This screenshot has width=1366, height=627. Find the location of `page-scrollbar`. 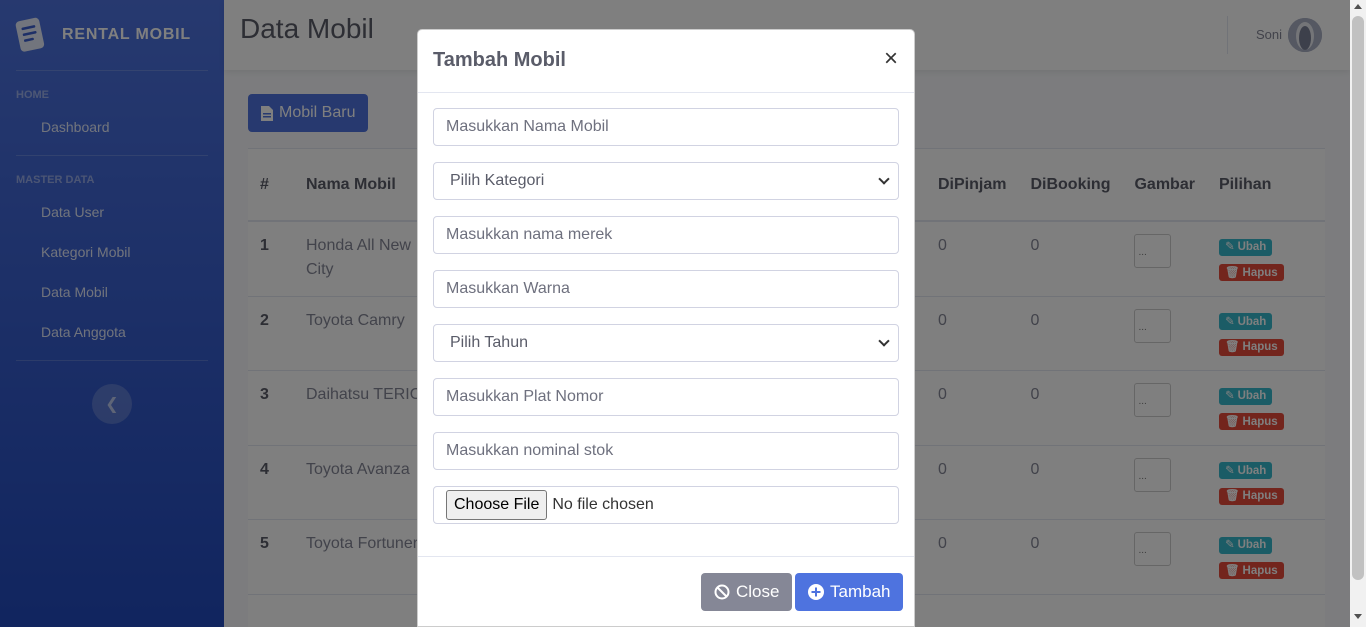

page-scrollbar is located at coordinates (1358, 313).